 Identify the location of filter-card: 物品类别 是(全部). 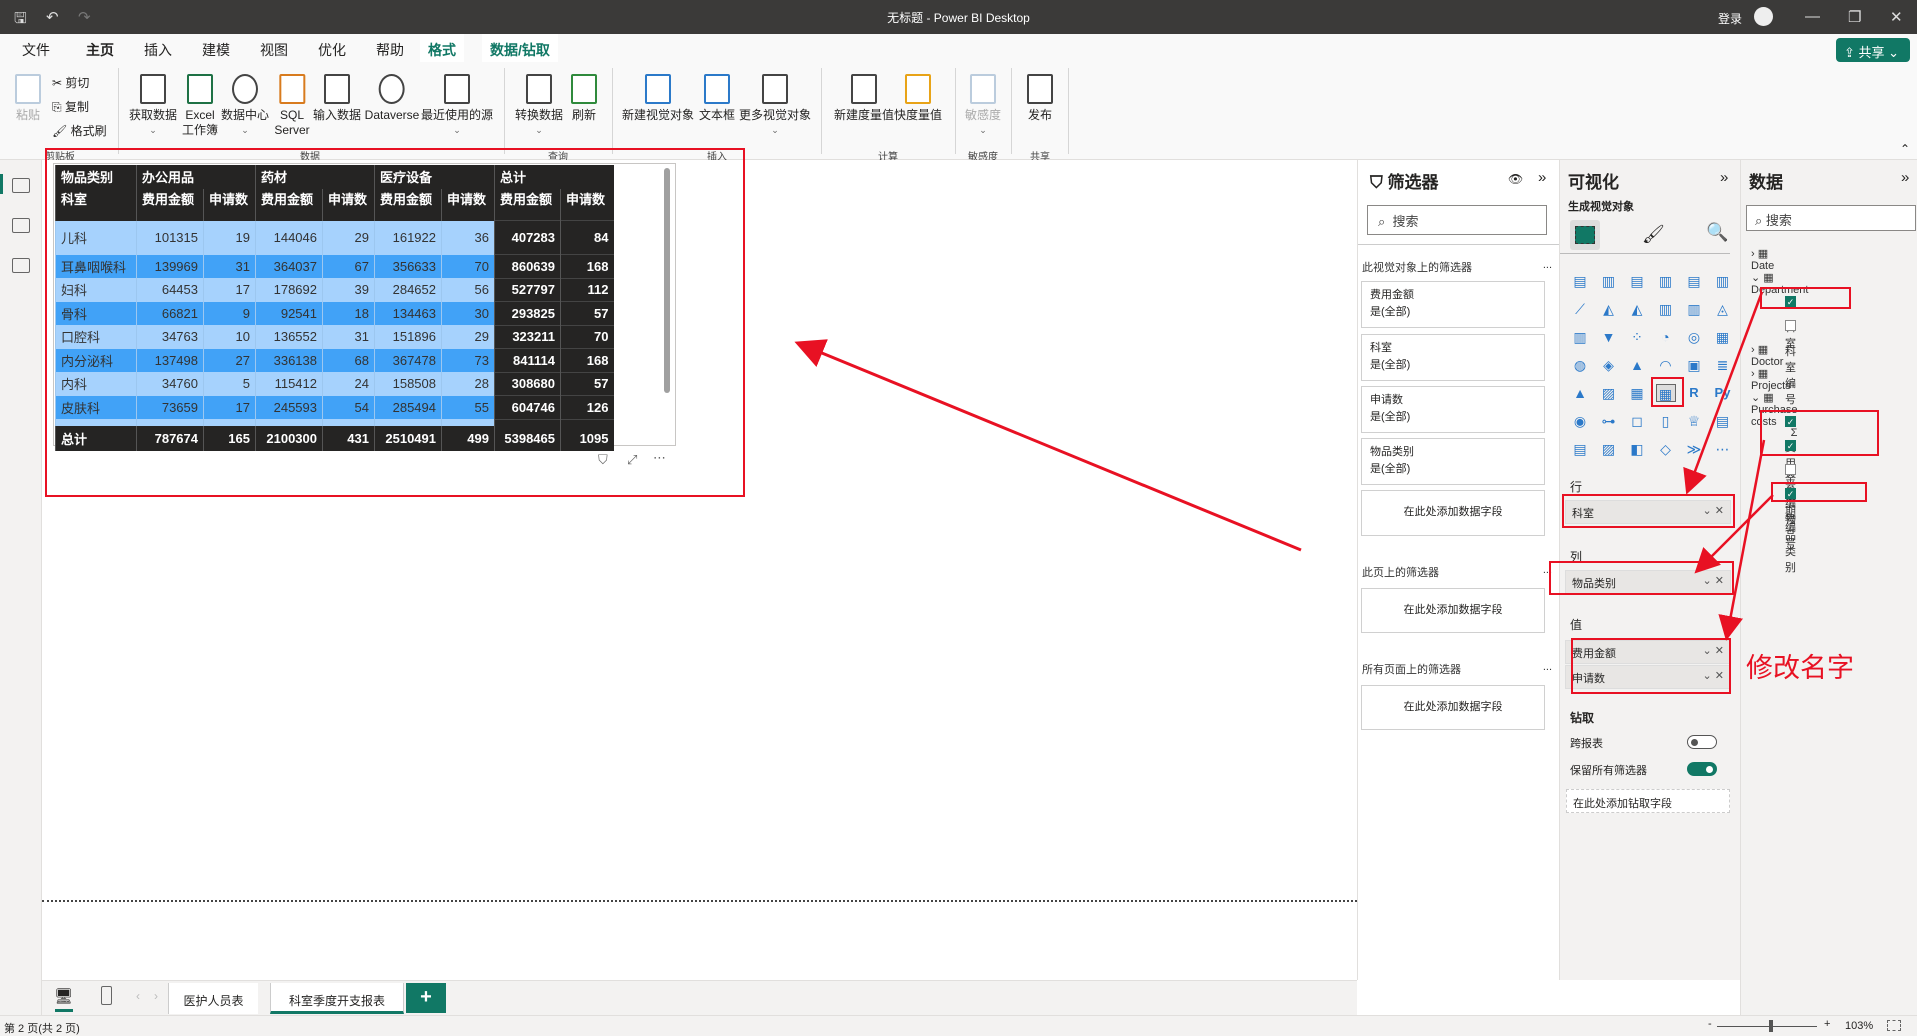
(1453, 461).